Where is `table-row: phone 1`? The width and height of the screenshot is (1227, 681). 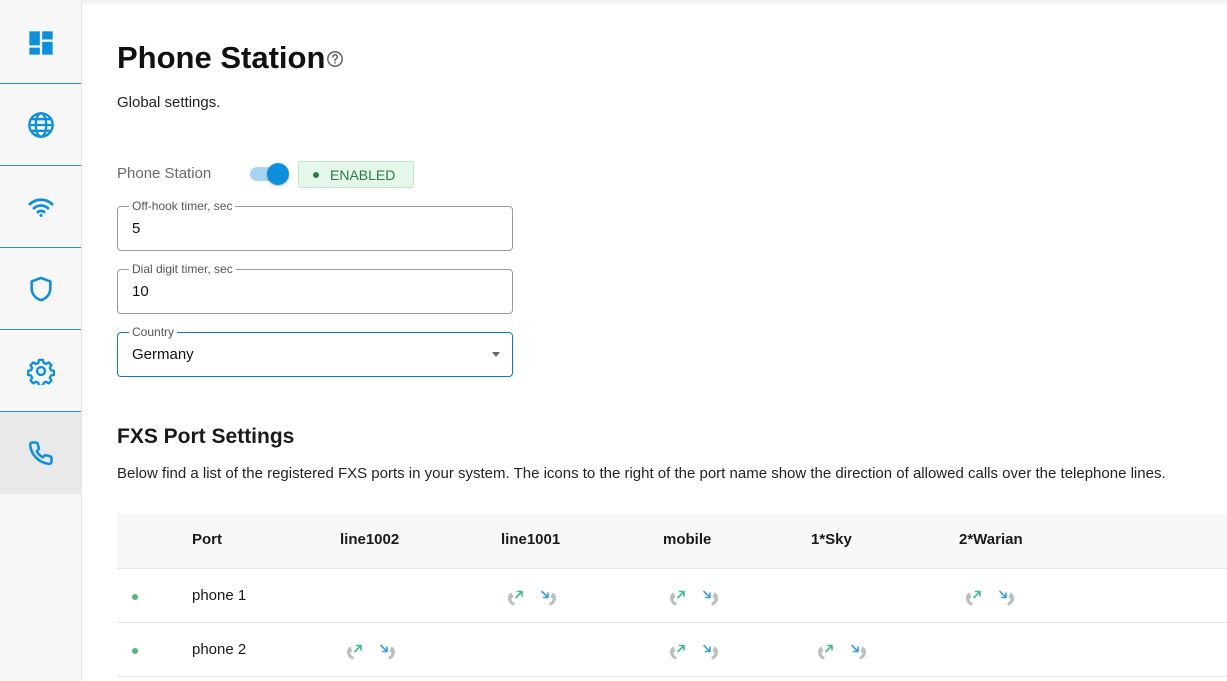
table-row: phone 1 is located at coordinates (672, 596).